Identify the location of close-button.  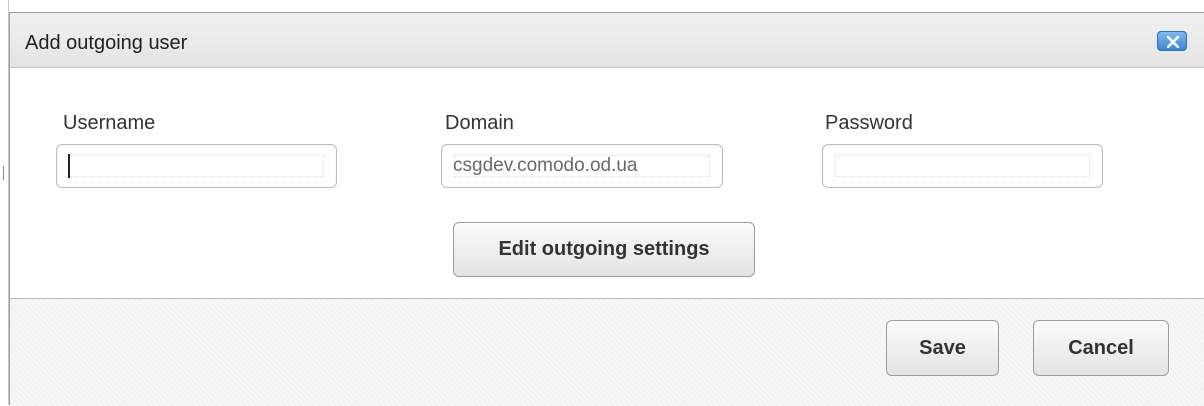
(1172, 41).